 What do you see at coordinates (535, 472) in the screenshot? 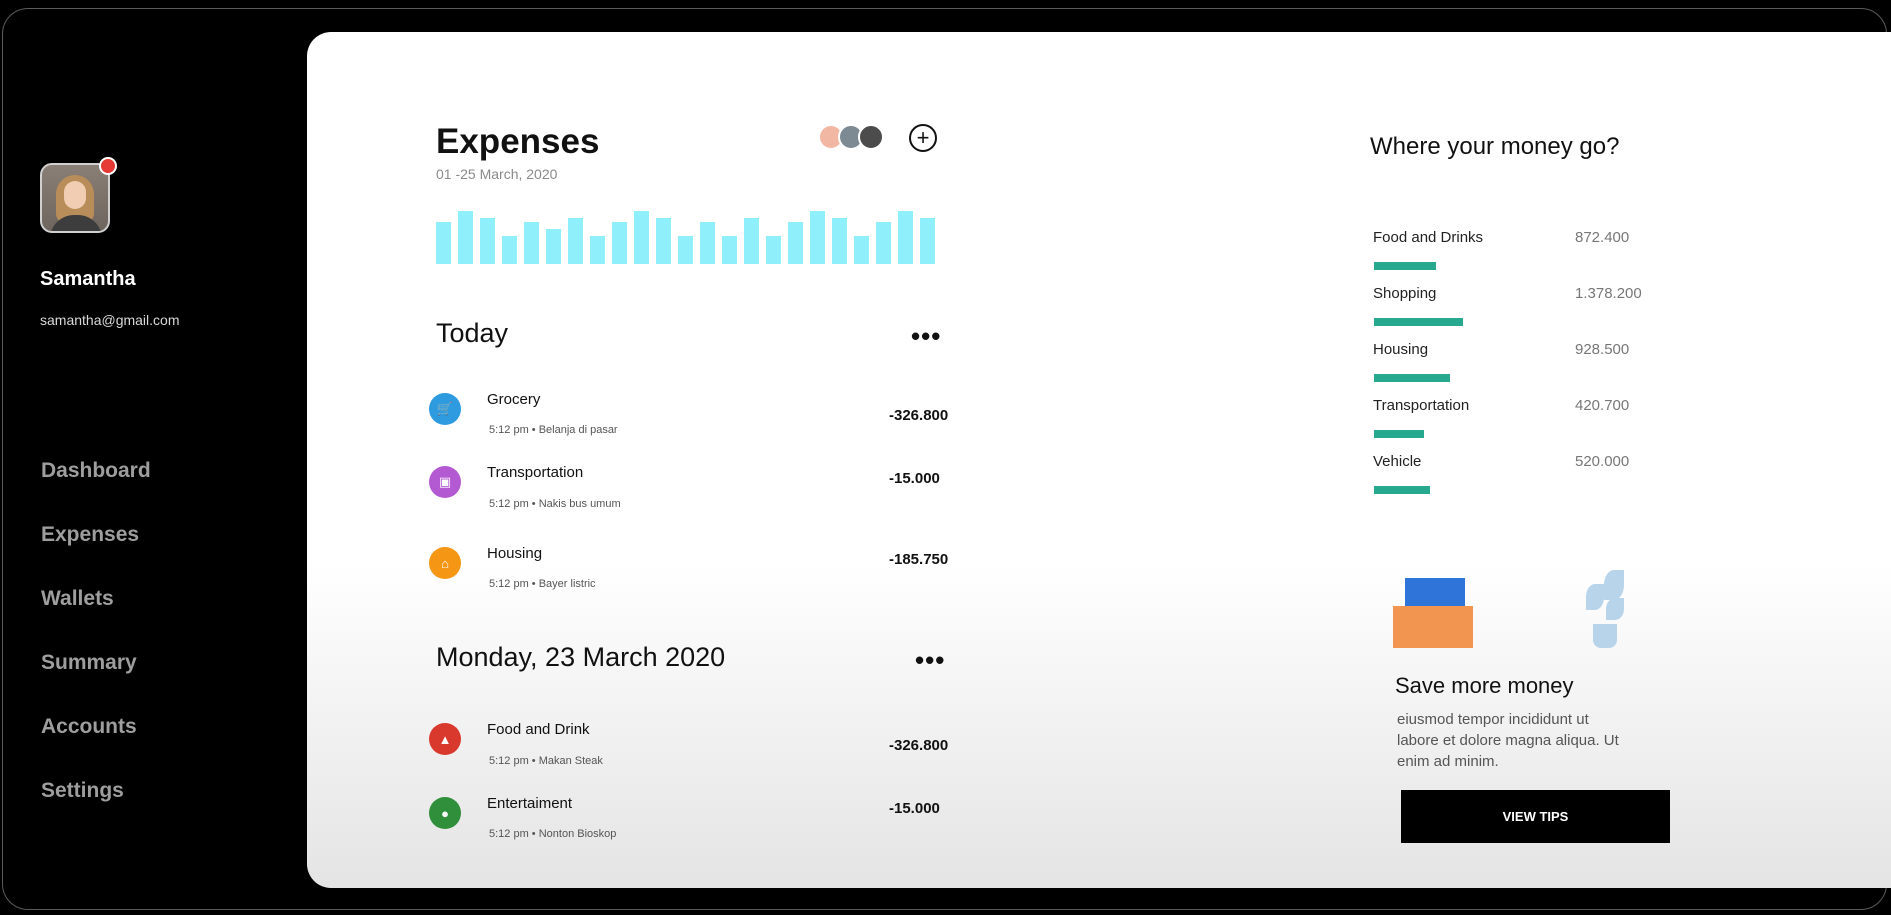
I see `txn-name: Transportation` at bounding box center [535, 472].